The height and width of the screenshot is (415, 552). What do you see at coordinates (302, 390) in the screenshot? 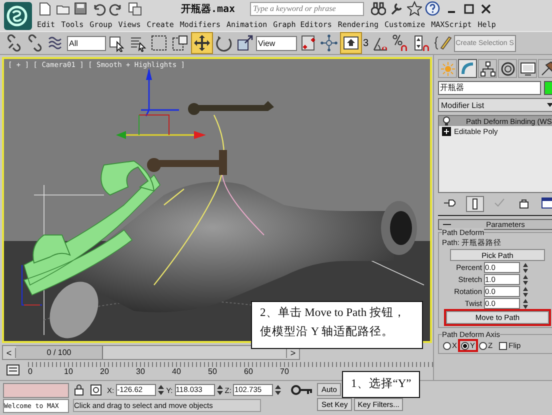
I see `key-icon` at bounding box center [302, 390].